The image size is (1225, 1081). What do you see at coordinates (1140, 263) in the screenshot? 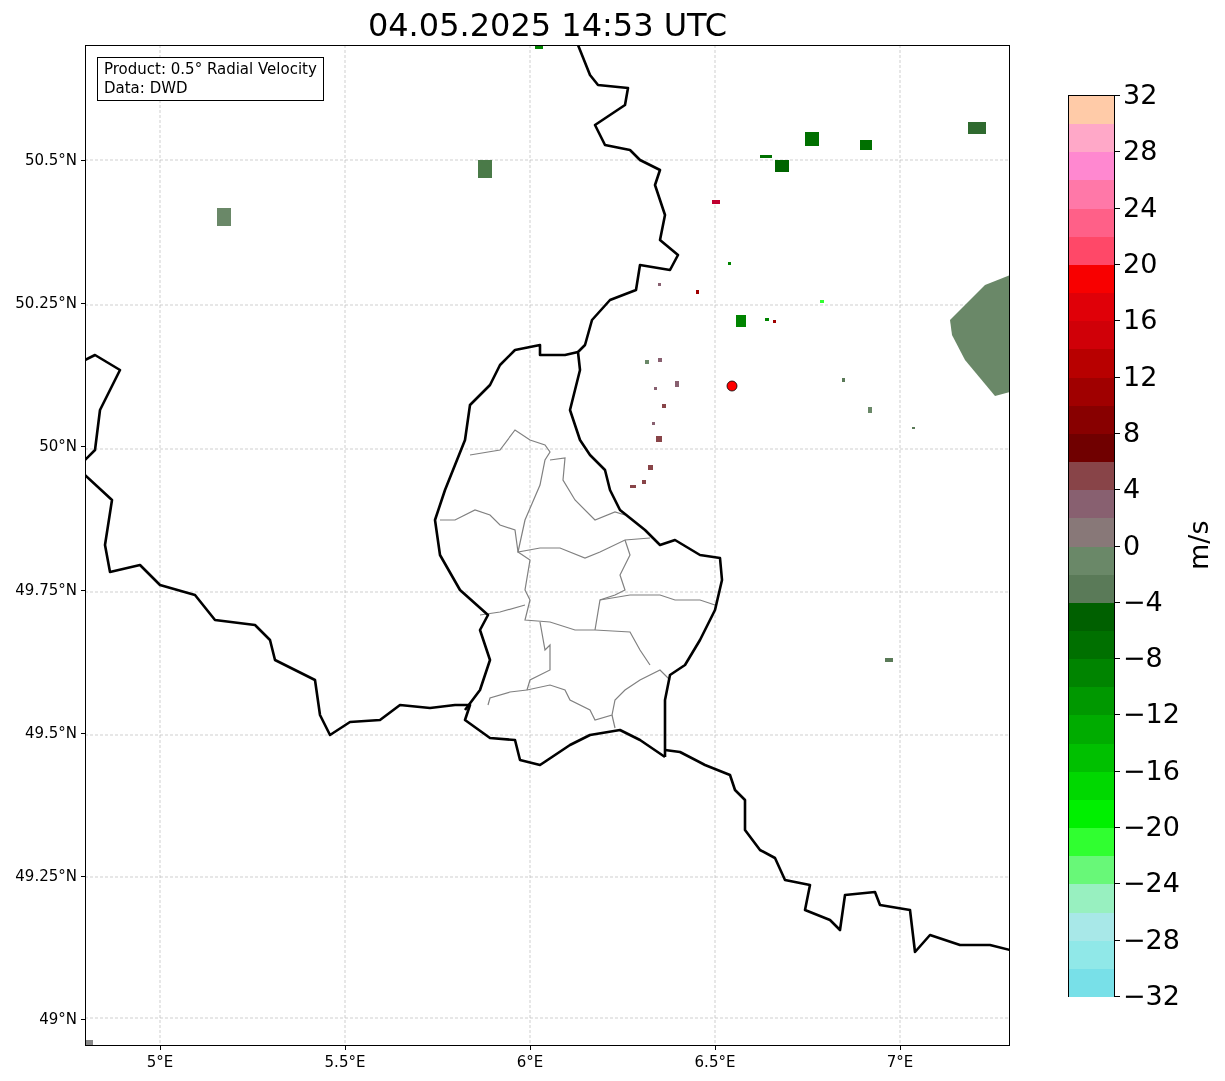
I see `colorbar-tick-label: 20` at bounding box center [1140, 263].